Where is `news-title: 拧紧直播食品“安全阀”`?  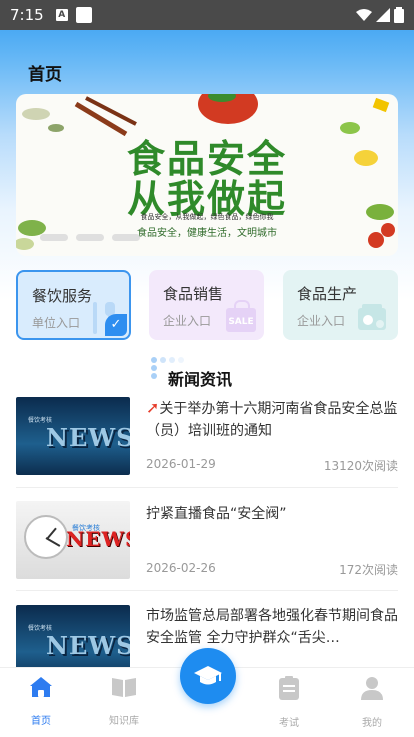
news-title: 拧紧直播食品“安全阀” is located at coordinates (216, 514).